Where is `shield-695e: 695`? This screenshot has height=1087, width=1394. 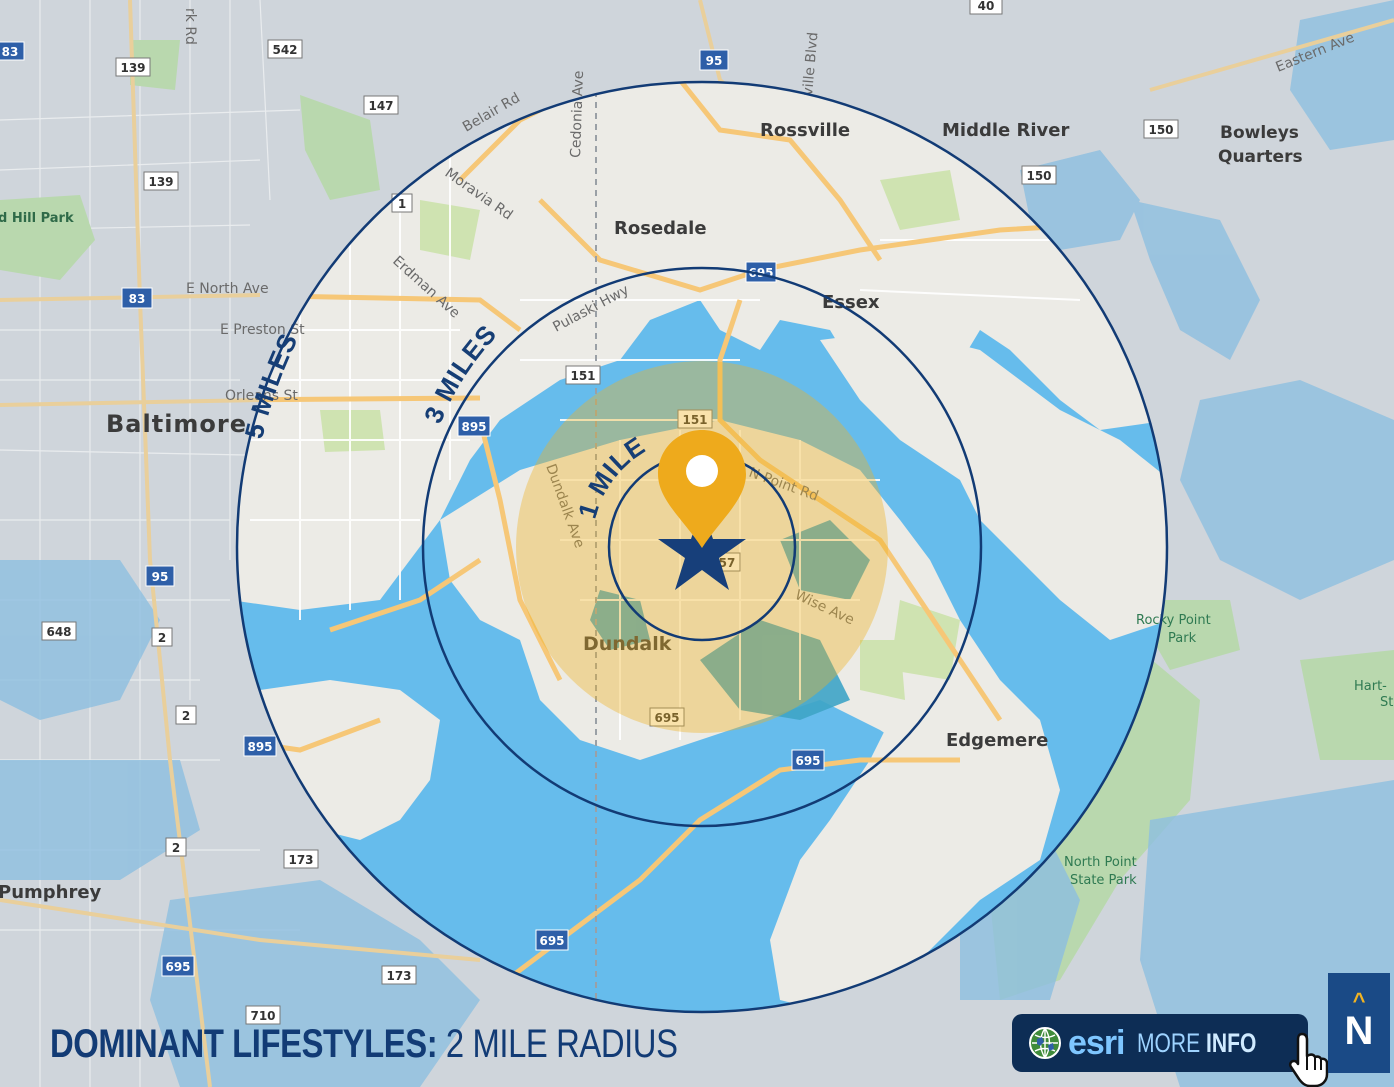 shield-695e: 695 is located at coordinates (178, 966).